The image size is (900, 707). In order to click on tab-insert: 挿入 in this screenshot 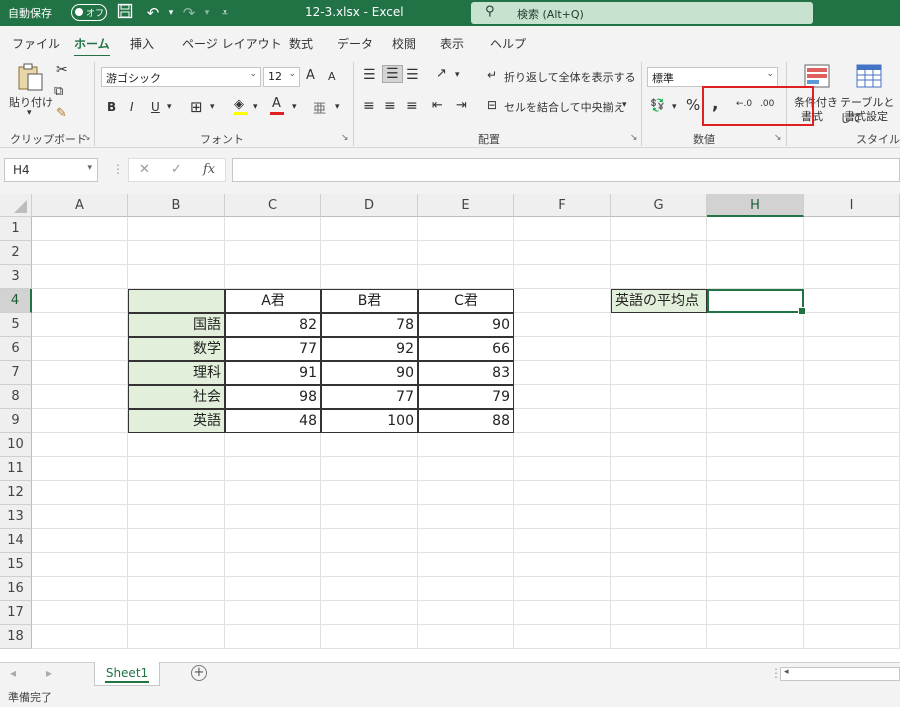, I will do `click(142, 43)`.